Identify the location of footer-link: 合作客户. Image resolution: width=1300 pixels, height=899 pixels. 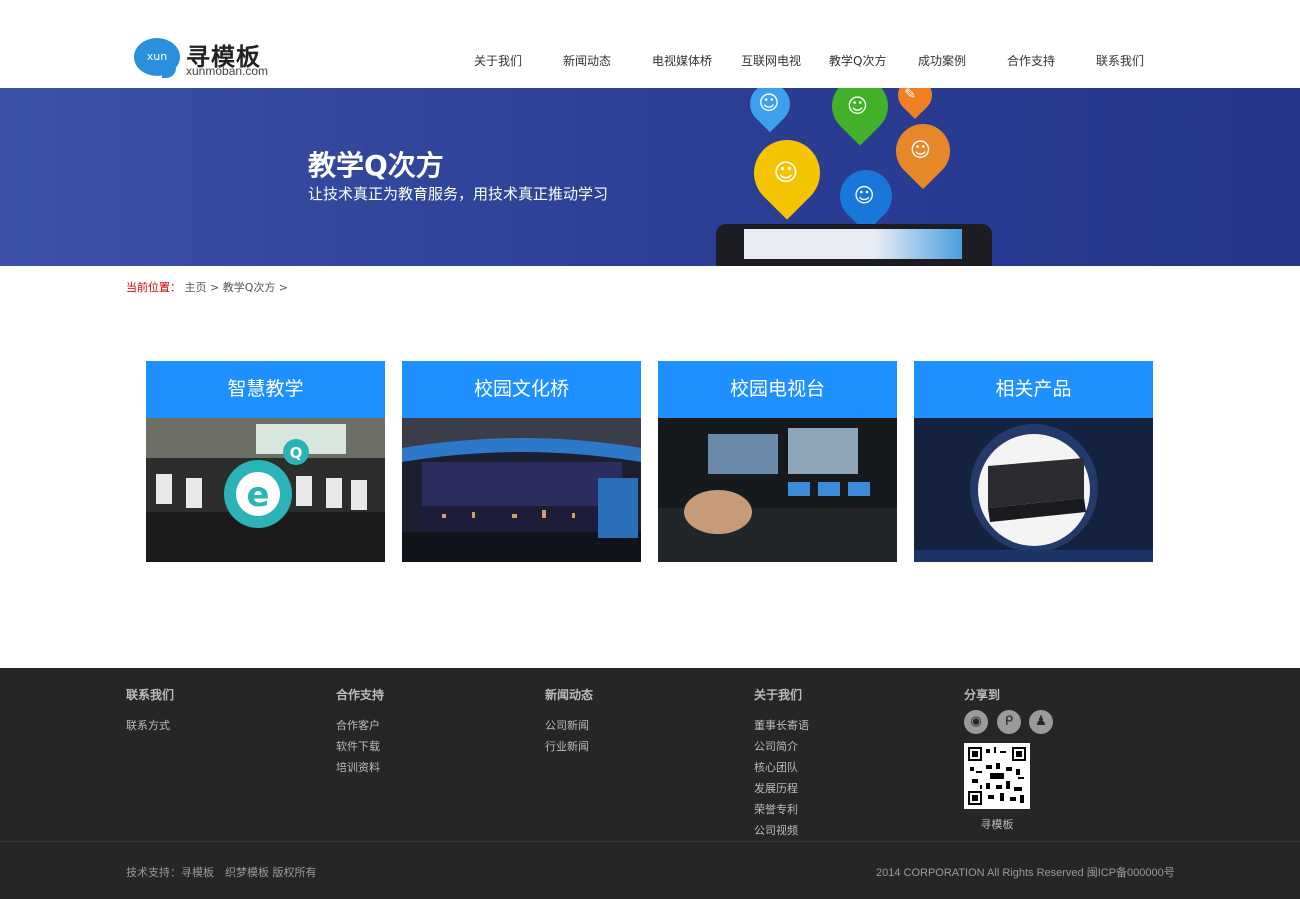
(360, 725).